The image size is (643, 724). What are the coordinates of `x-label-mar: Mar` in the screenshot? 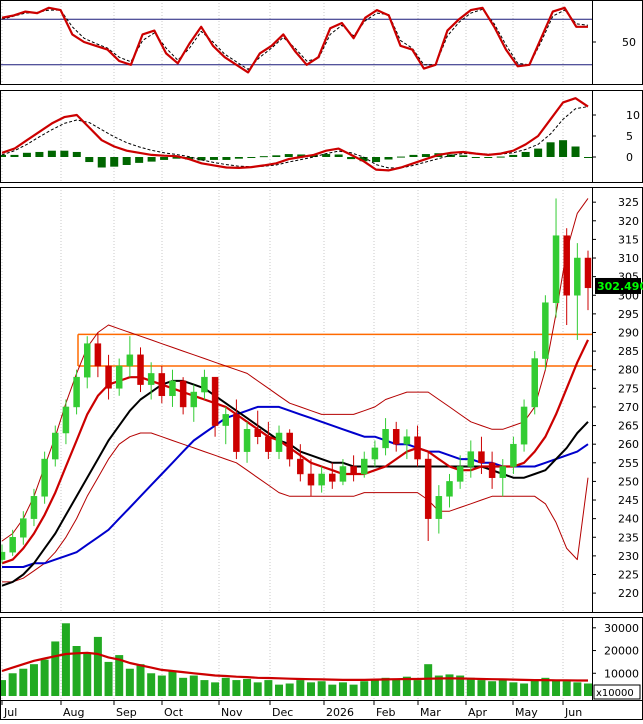 It's located at (430, 712).